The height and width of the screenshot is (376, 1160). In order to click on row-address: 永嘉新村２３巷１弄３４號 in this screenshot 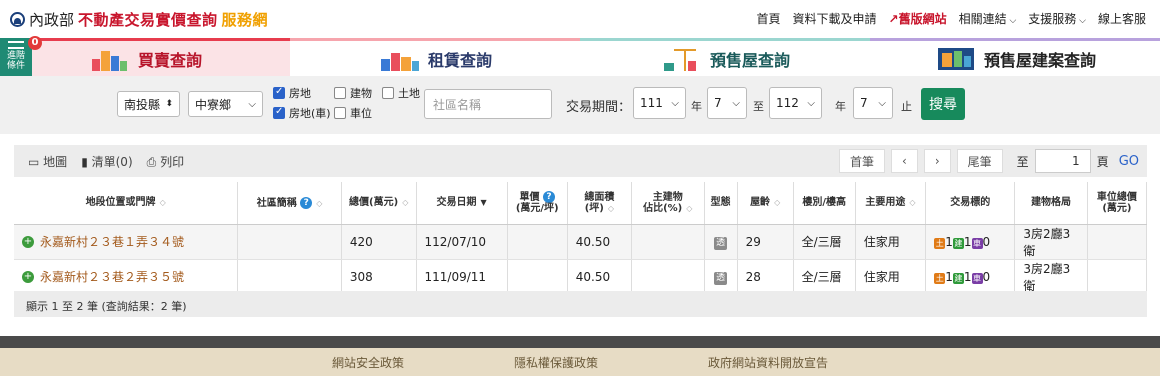, I will do `click(112, 241)`.